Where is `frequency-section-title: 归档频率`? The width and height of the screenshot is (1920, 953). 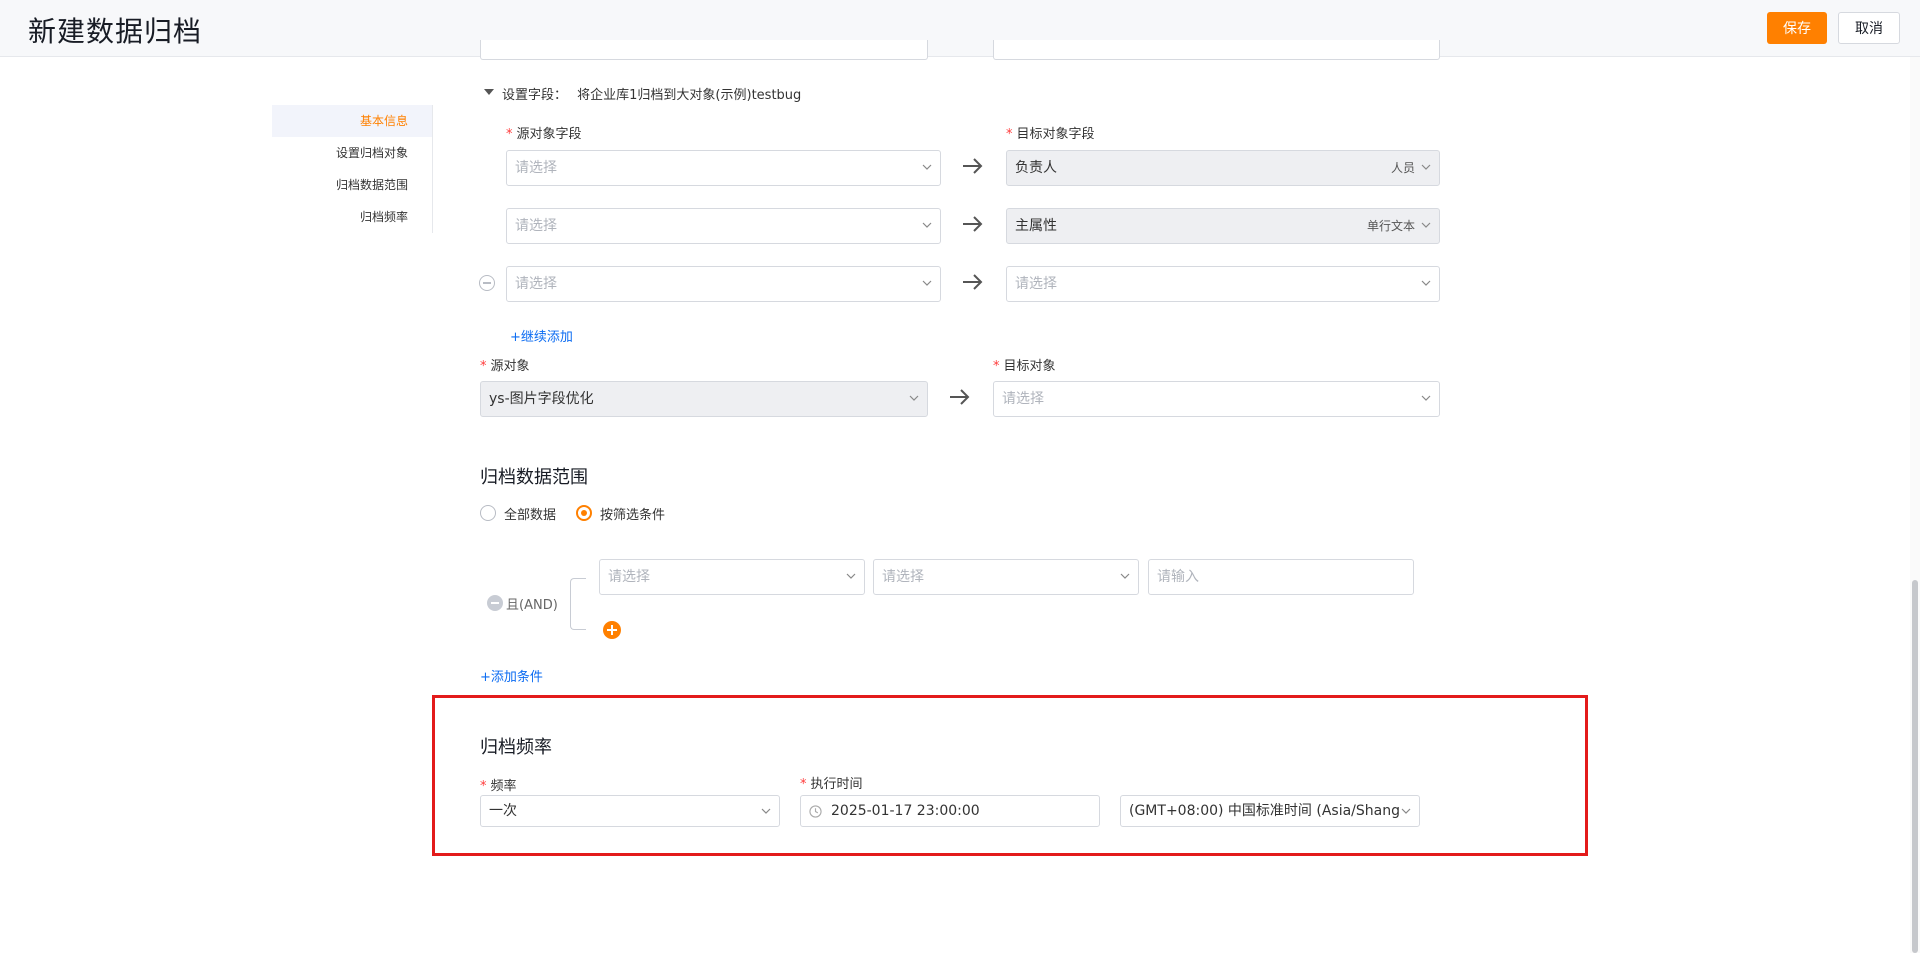 frequency-section-title: 归档频率 is located at coordinates (516, 747).